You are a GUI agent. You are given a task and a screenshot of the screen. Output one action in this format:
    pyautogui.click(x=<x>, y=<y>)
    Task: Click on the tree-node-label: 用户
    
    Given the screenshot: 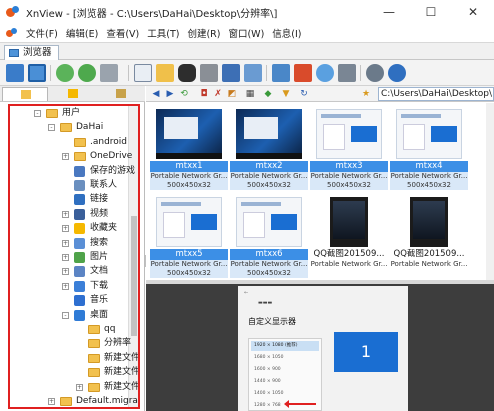 What is the action you would take?
    pyautogui.click(x=71, y=113)
    